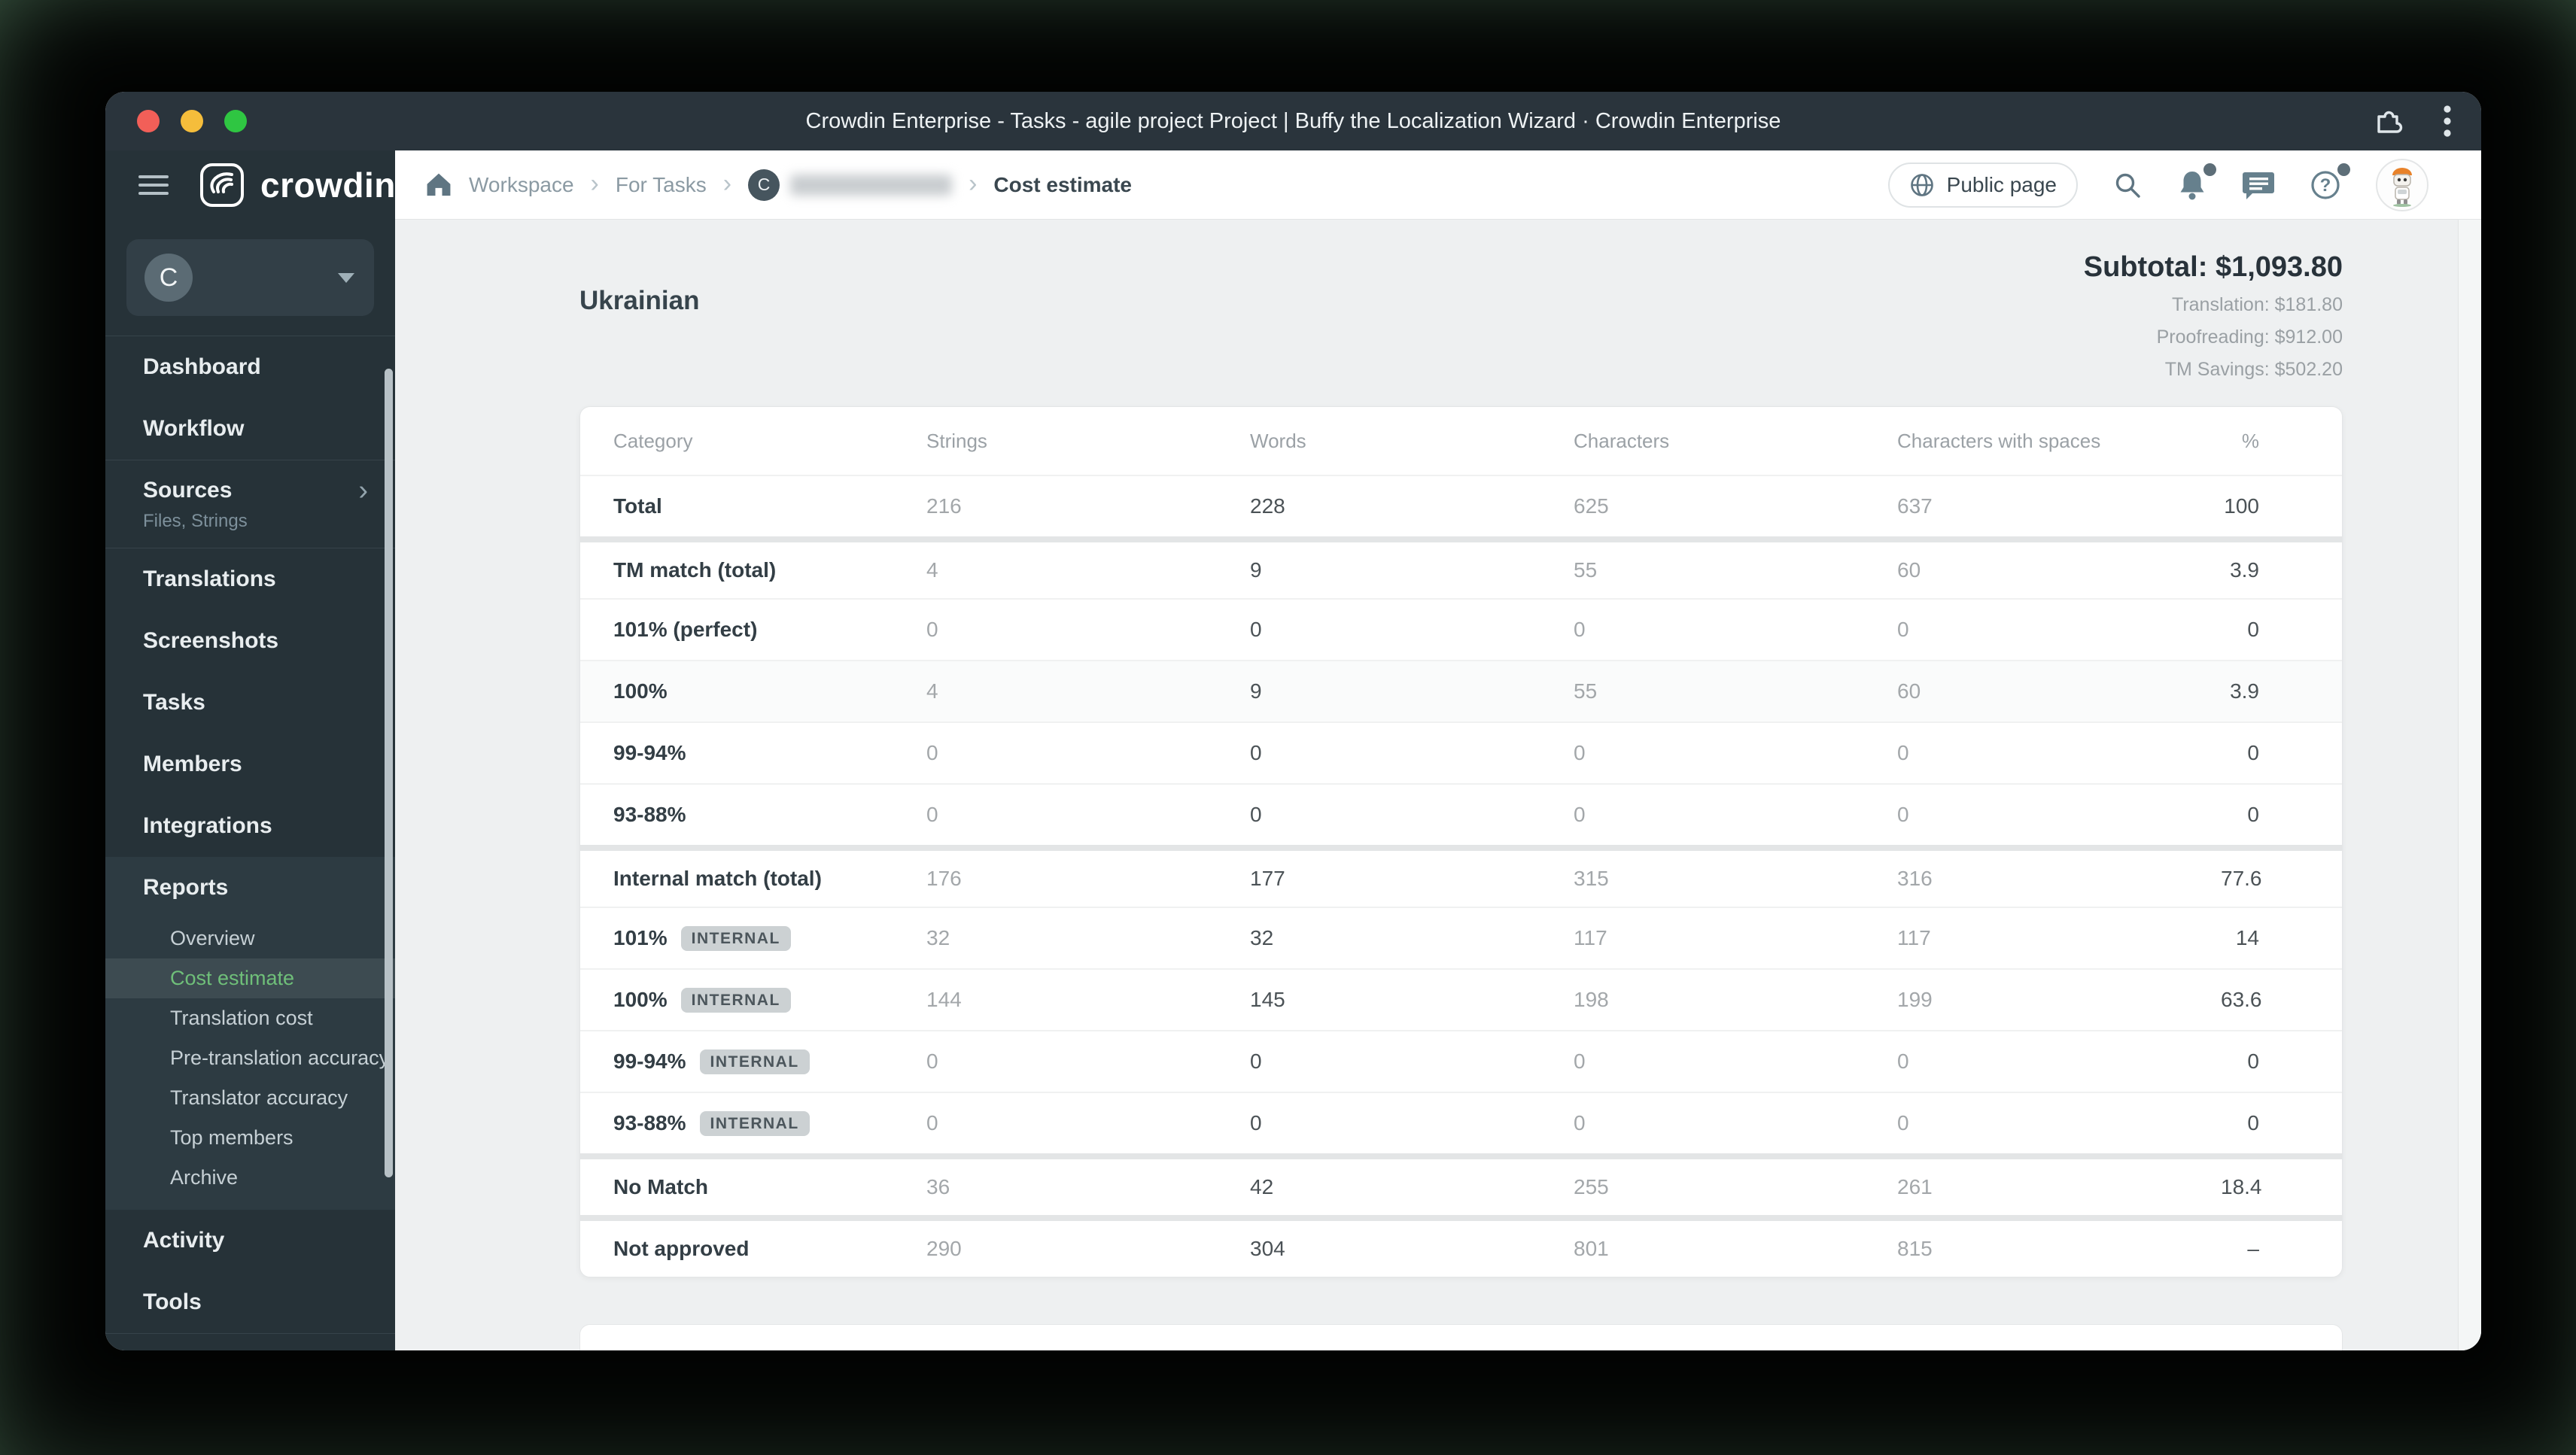 The width and height of the screenshot is (2576, 1455). Describe the element at coordinates (250, 1178) in the screenshot. I see `sidebar-subitem-archive: Archive` at that location.